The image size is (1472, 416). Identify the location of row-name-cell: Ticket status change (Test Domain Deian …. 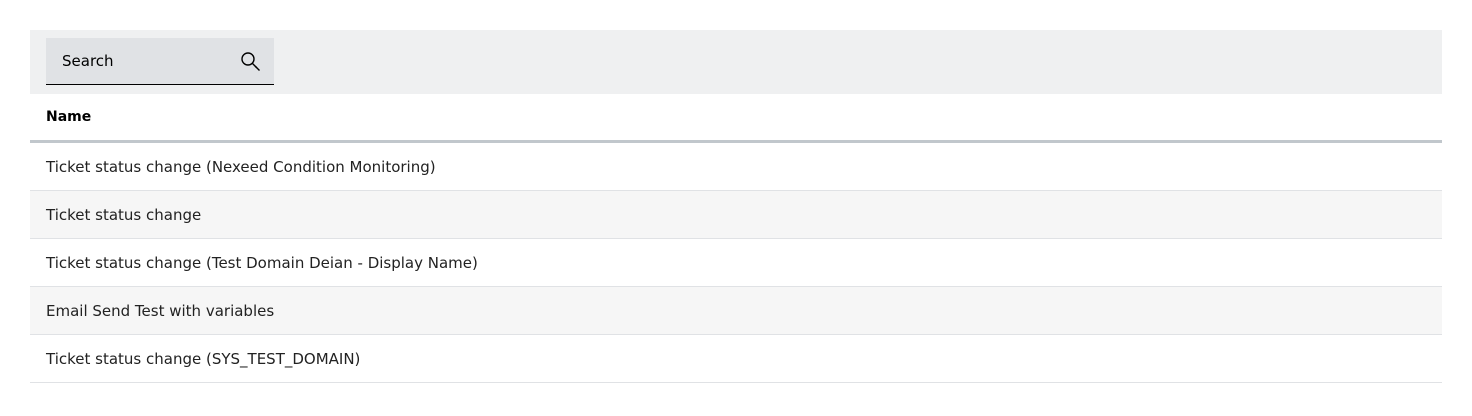
(262, 262).